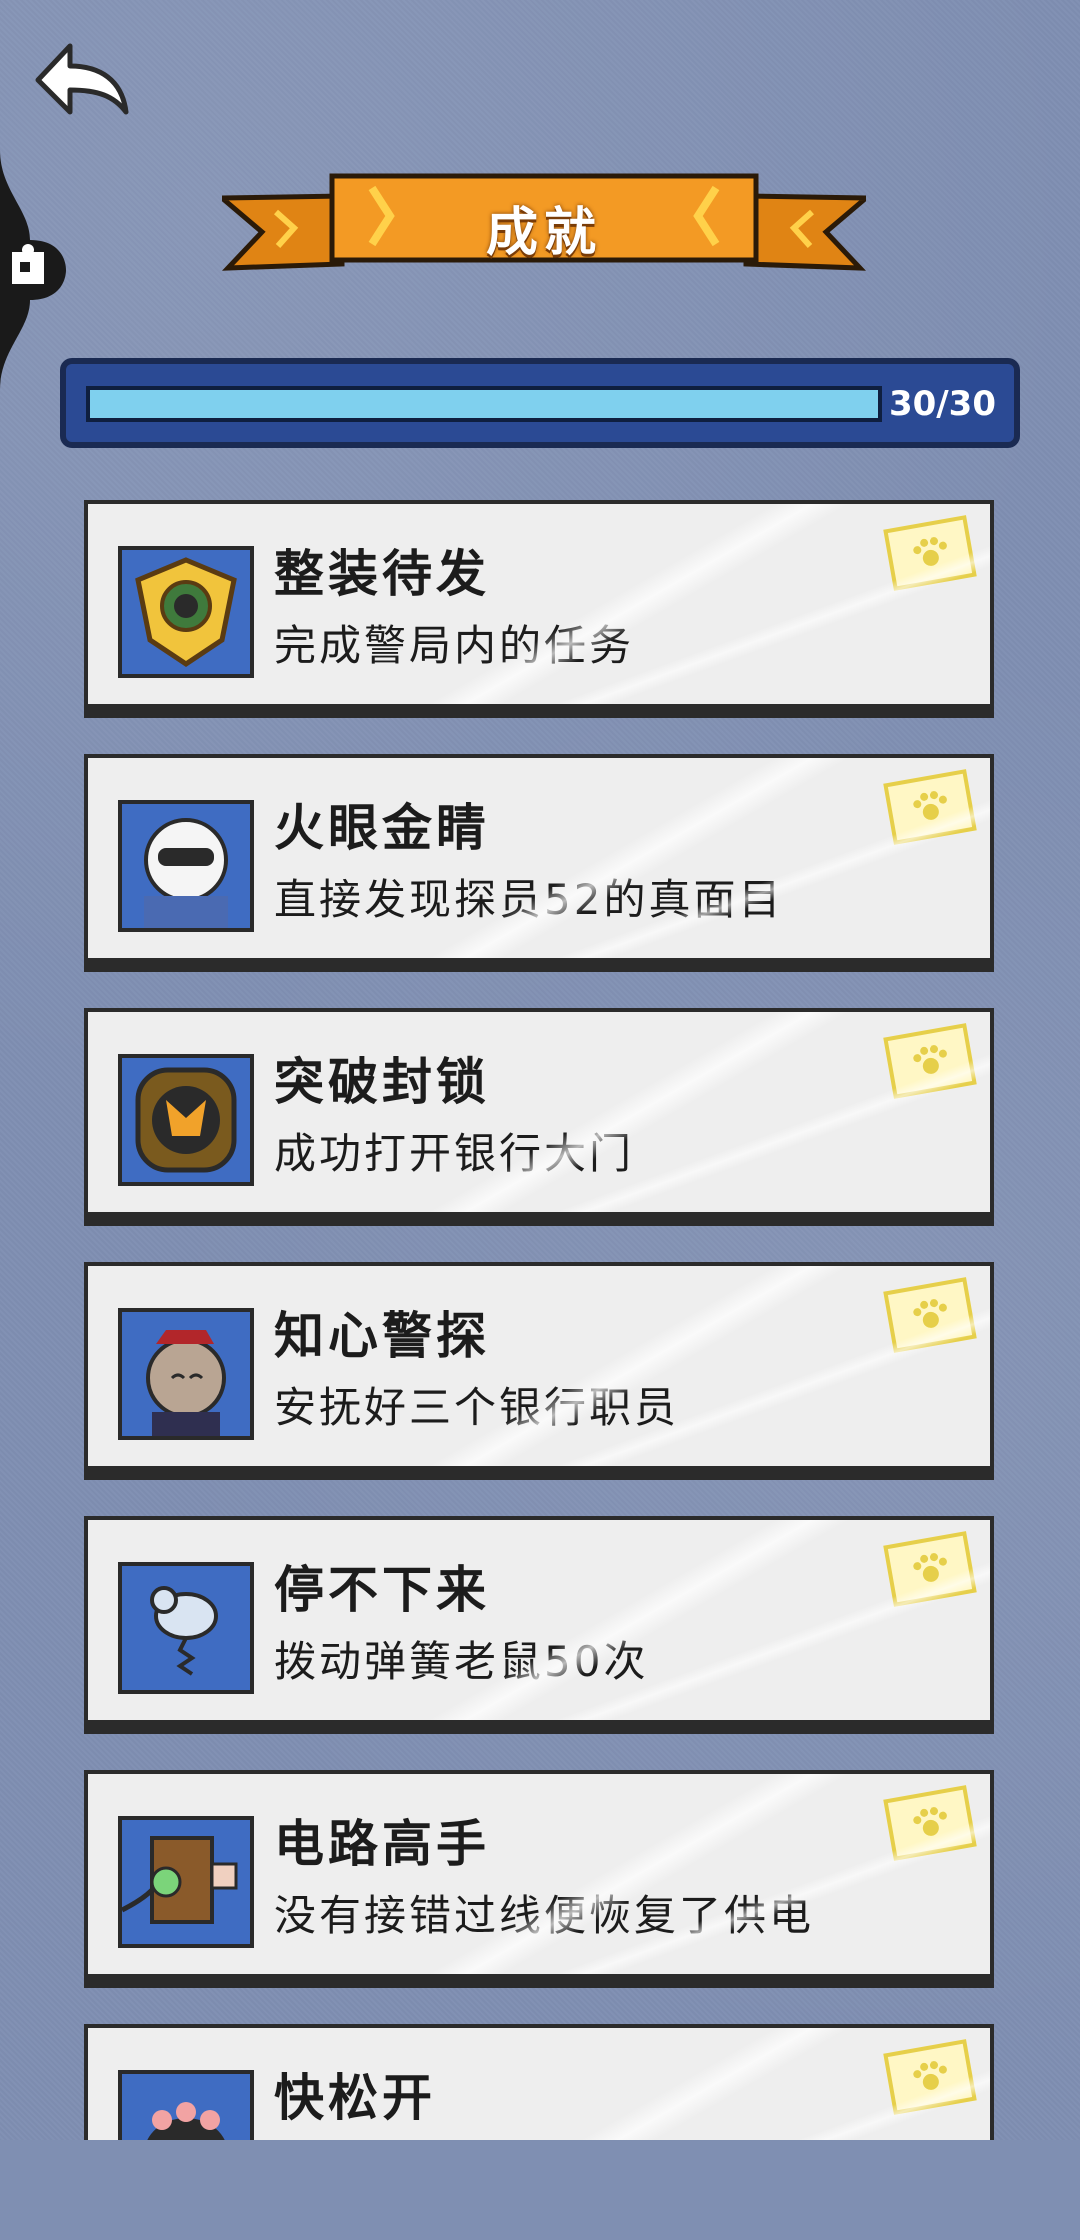 This screenshot has width=1080, height=2240. I want to click on achievement-description: 安抚好三个银行职员, so click(477, 1407).